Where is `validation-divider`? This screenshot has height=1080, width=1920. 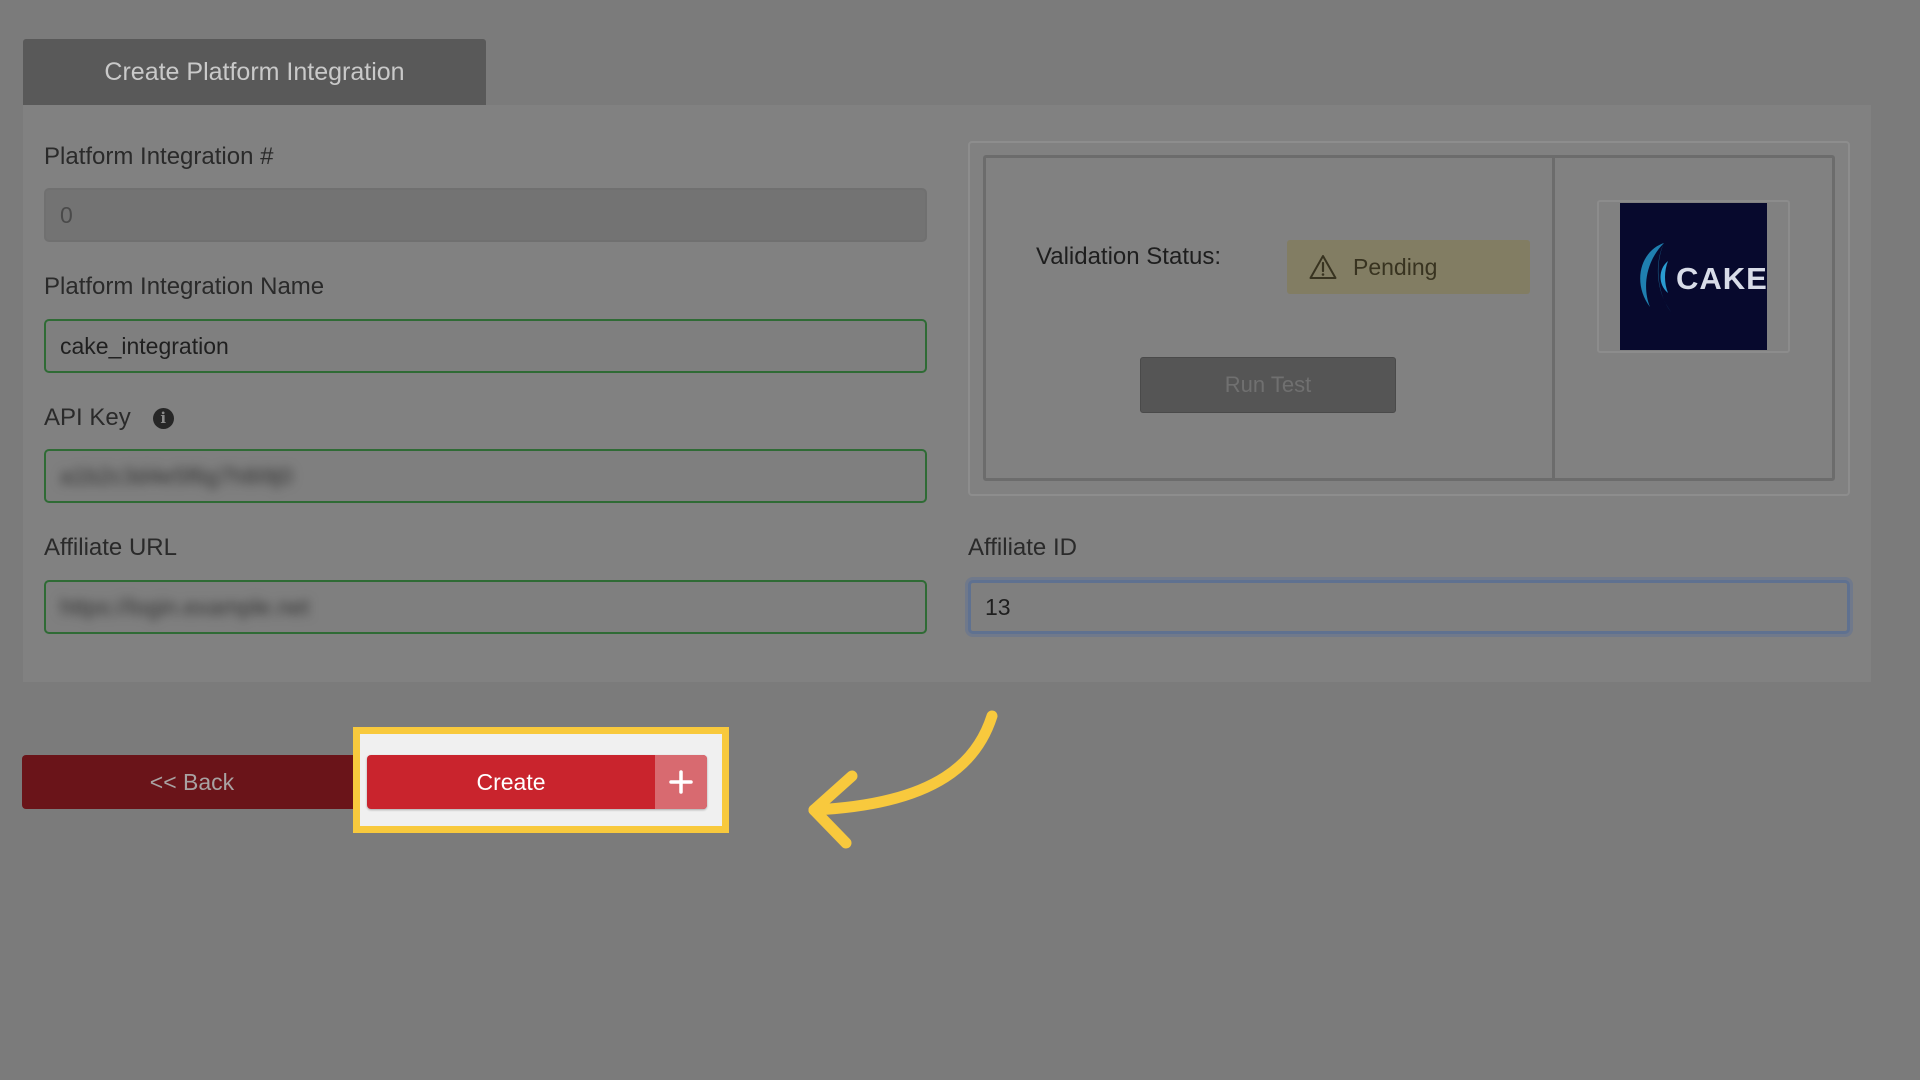 validation-divider is located at coordinates (1553, 318).